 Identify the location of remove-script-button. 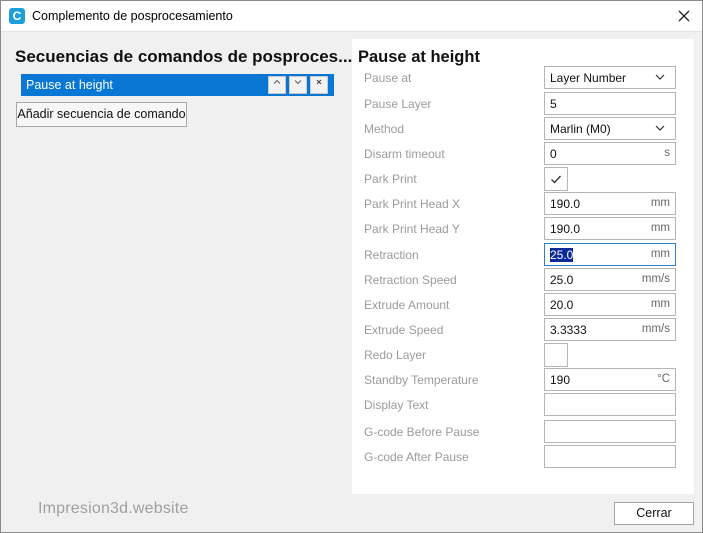
(319, 85).